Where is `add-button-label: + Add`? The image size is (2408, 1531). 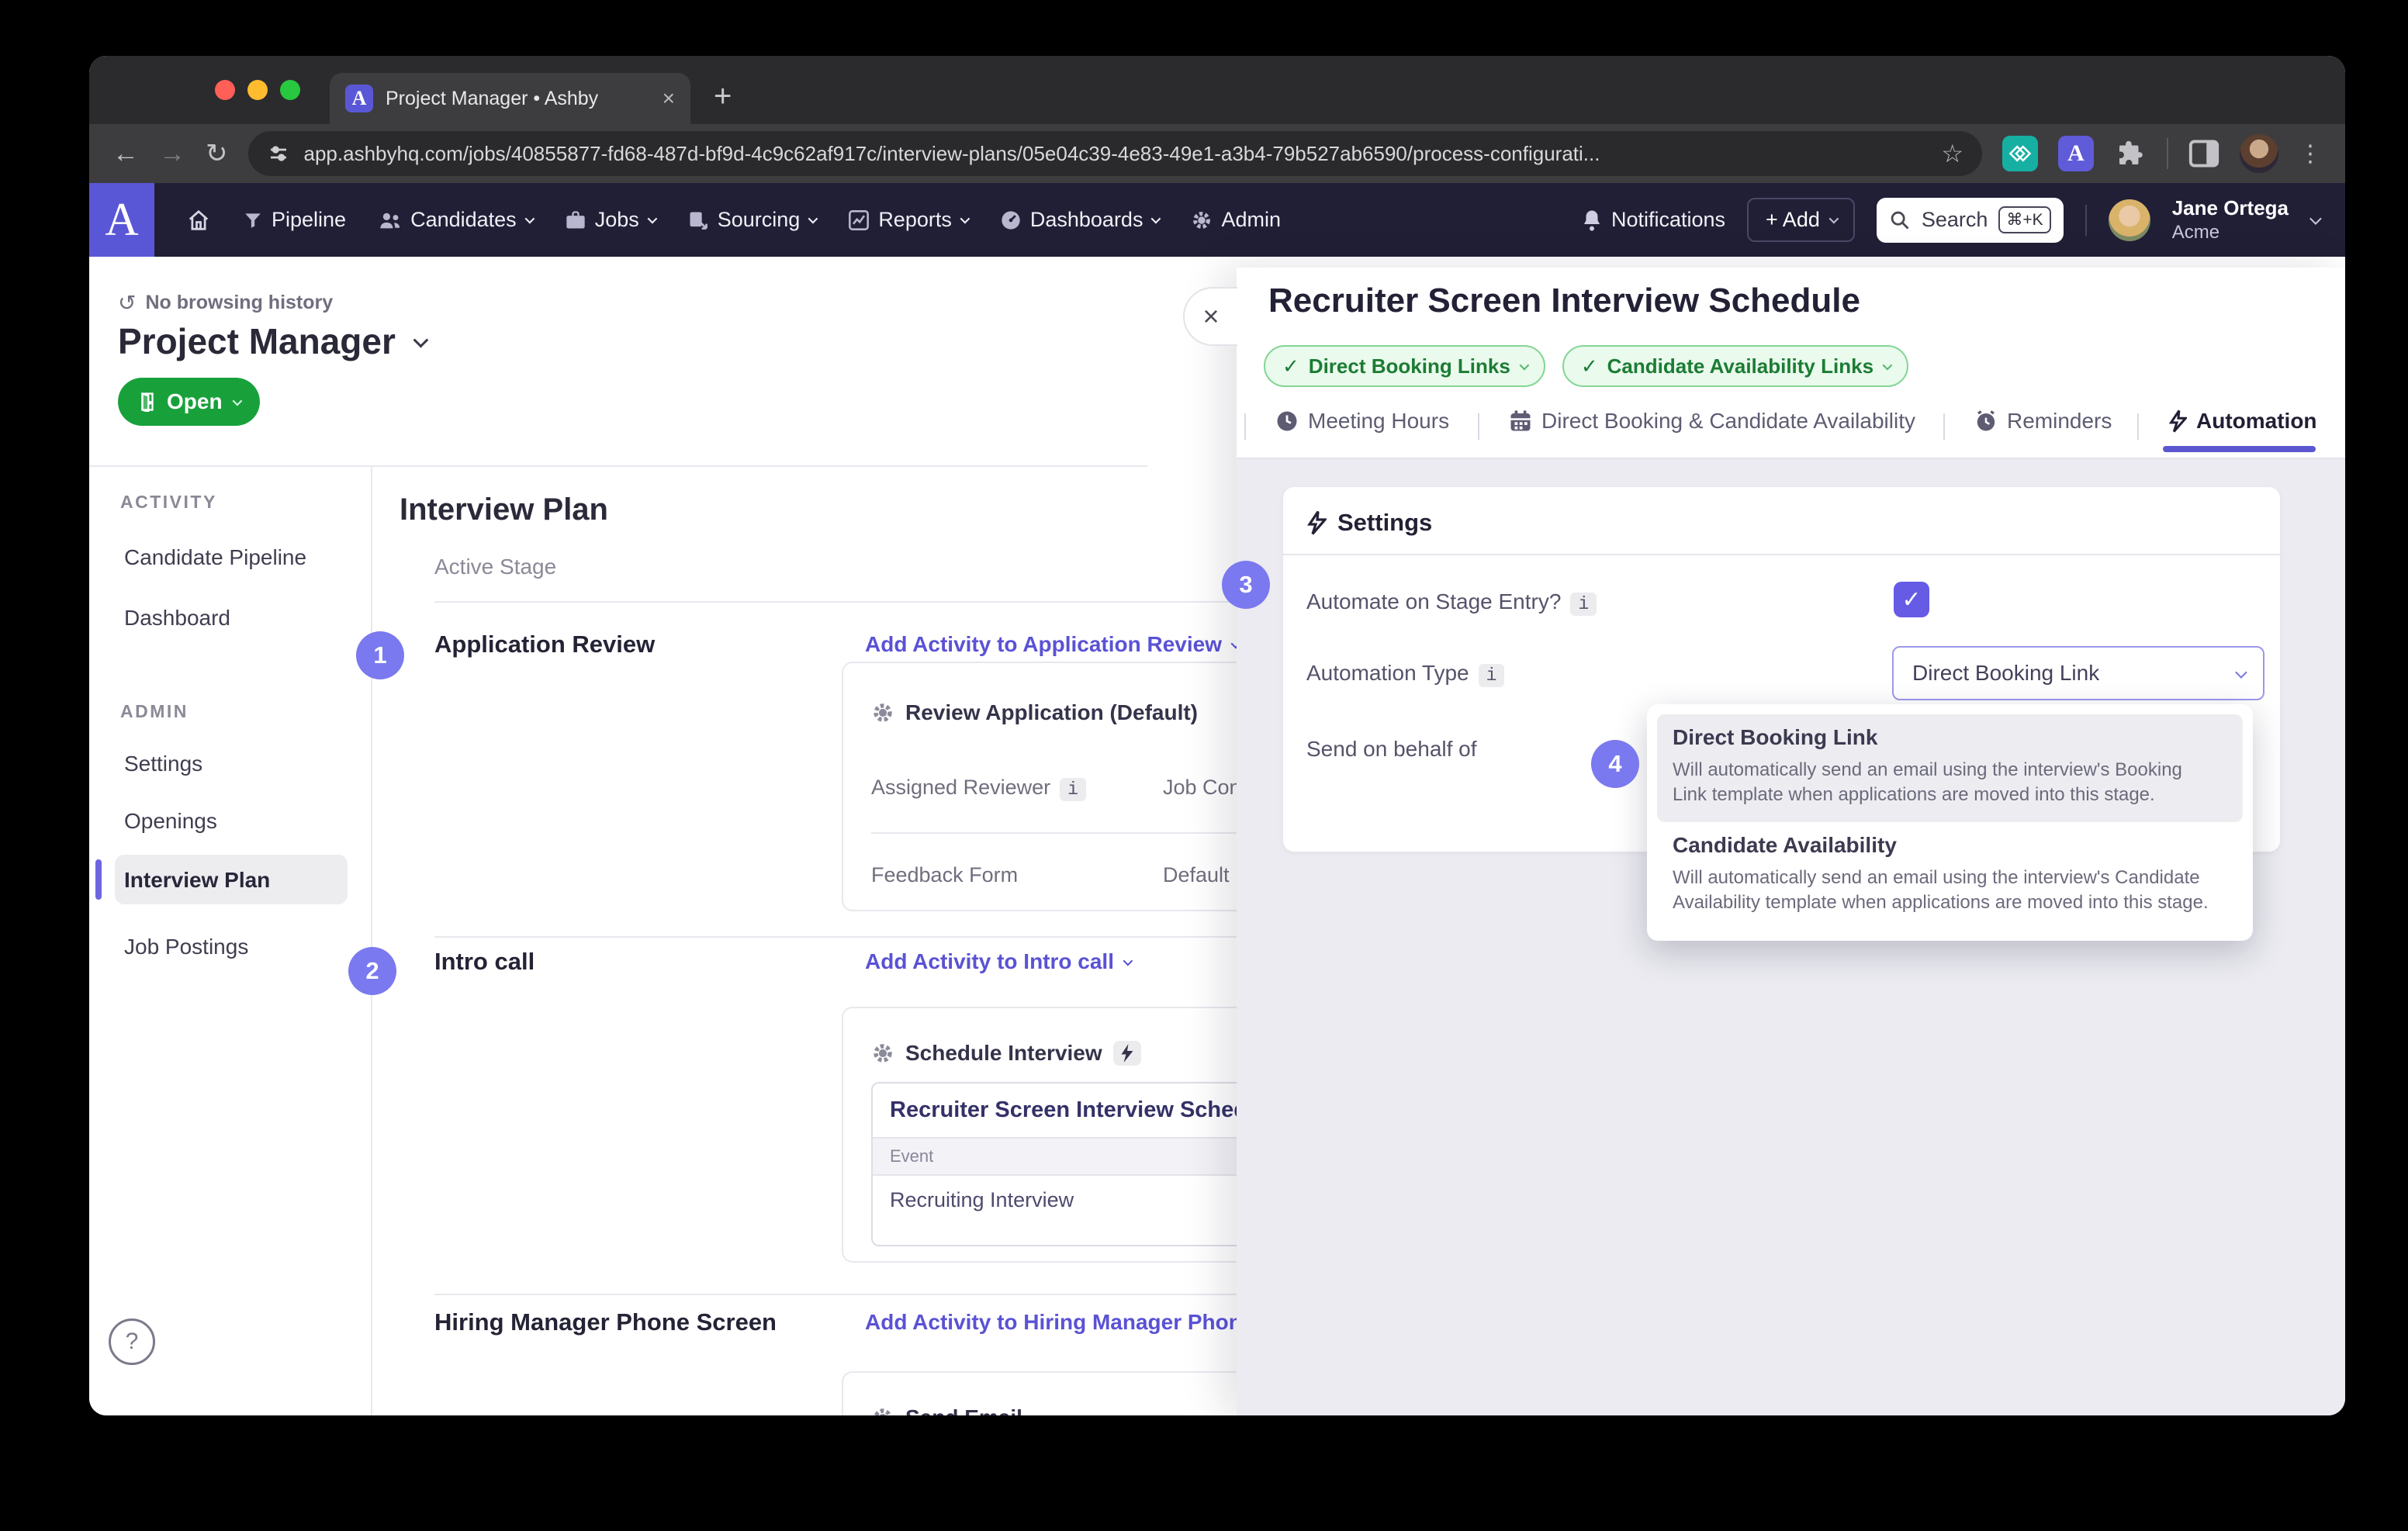
add-button-label: + Add is located at coordinates (1793, 219).